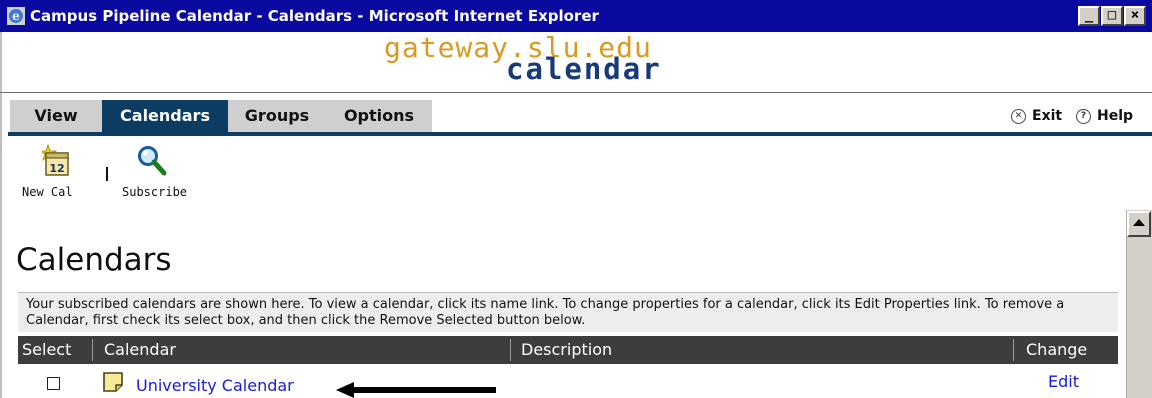  Describe the element at coordinates (277, 116) in the screenshot. I see `tab-groups: Groups` at that location.